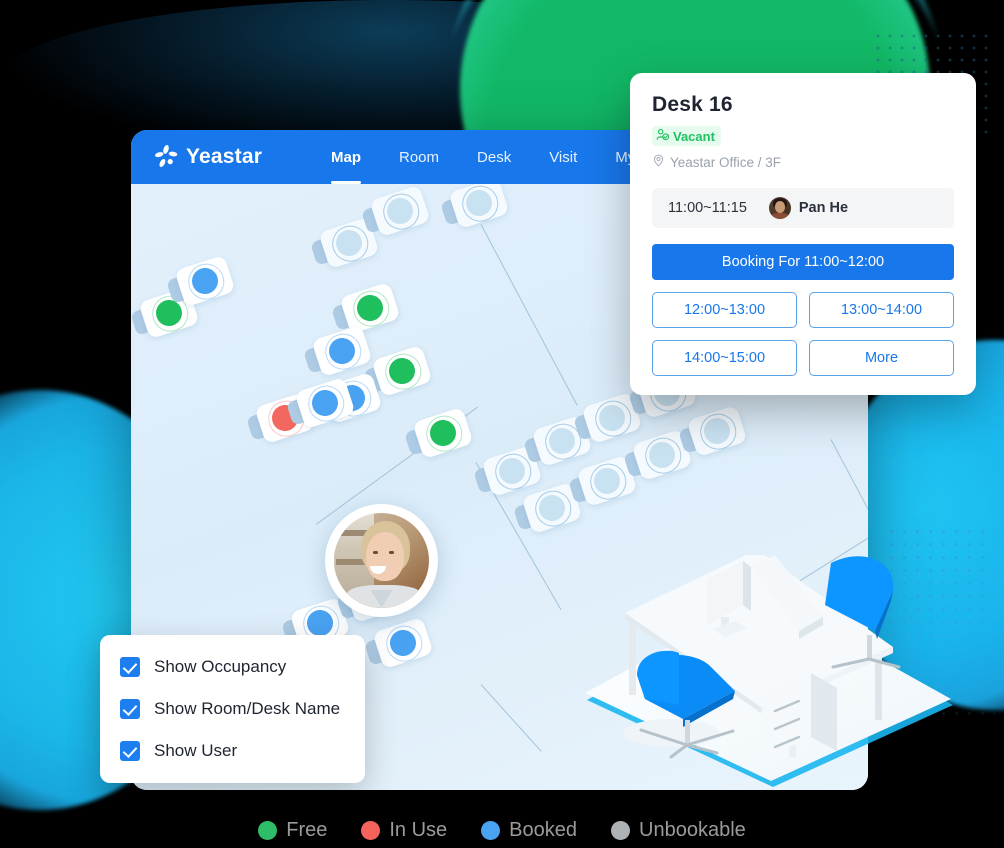 The image size is (1004, 848). What do you see at coordinates (724, 310) in the screenshot?
I see `time-slot-button-1: 12:00~13:00` at bounding box center [724, 310].